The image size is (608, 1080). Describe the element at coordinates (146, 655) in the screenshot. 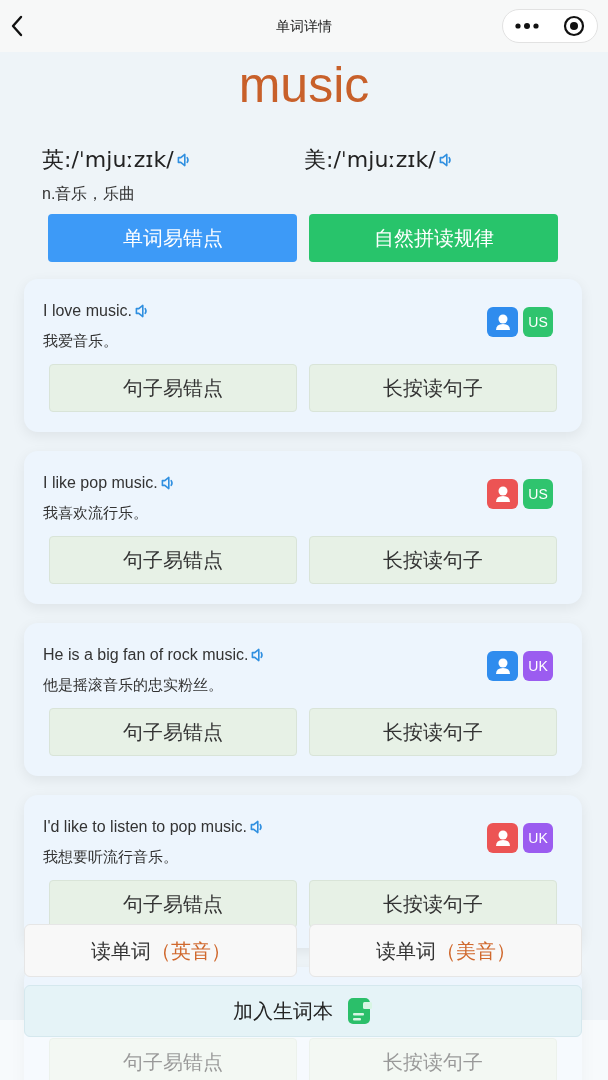

I see `sentence-text: He is a big fan of rock music.` at that location.